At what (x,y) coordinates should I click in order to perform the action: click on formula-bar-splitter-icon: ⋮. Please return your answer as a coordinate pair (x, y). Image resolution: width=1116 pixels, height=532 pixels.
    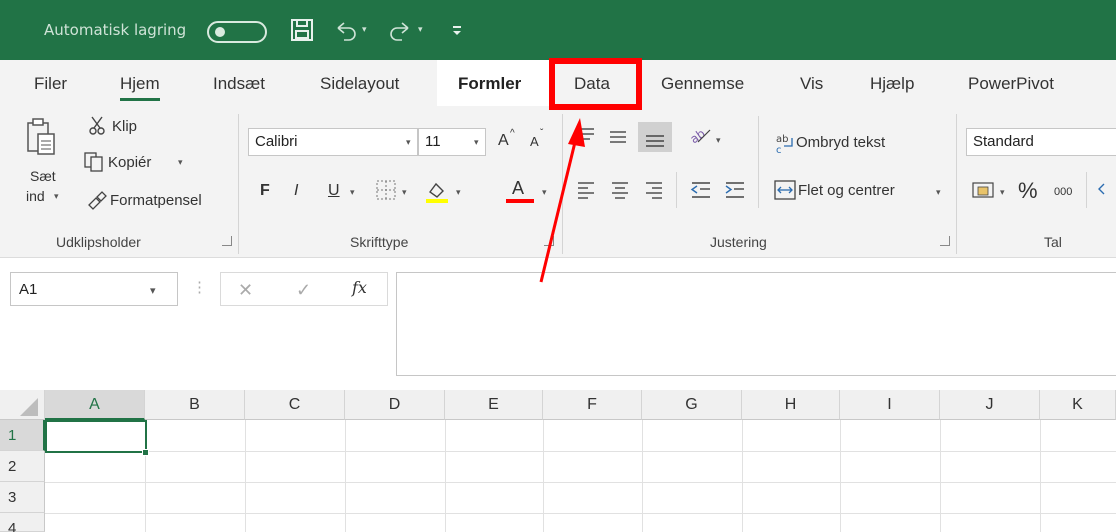
    Looking at the image, I should click on (199, 287).